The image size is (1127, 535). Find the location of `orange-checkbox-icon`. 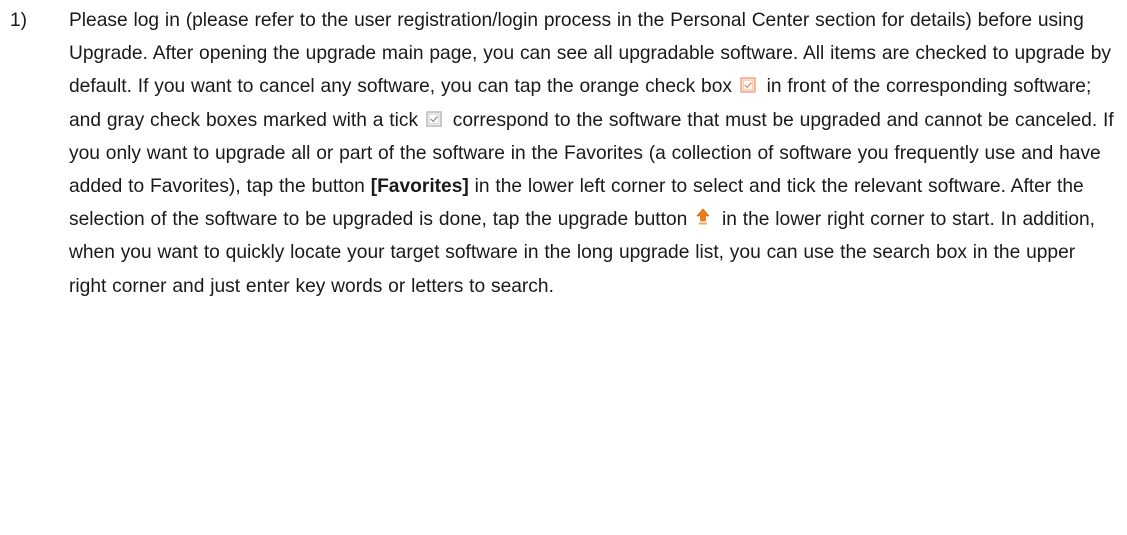

orange-checkbox-icon is located at coordinates (748, 82).